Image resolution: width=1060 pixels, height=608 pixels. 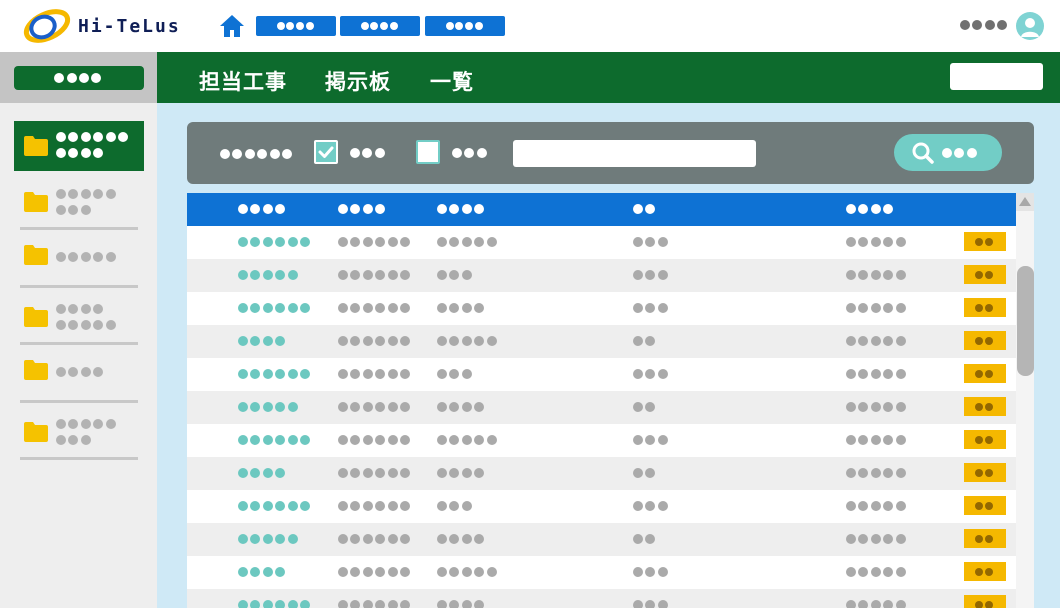 What do you see at coordinates (79, 78) in the screenshot?
I see `sidebar-header-button` at bounding box center [79, 78].